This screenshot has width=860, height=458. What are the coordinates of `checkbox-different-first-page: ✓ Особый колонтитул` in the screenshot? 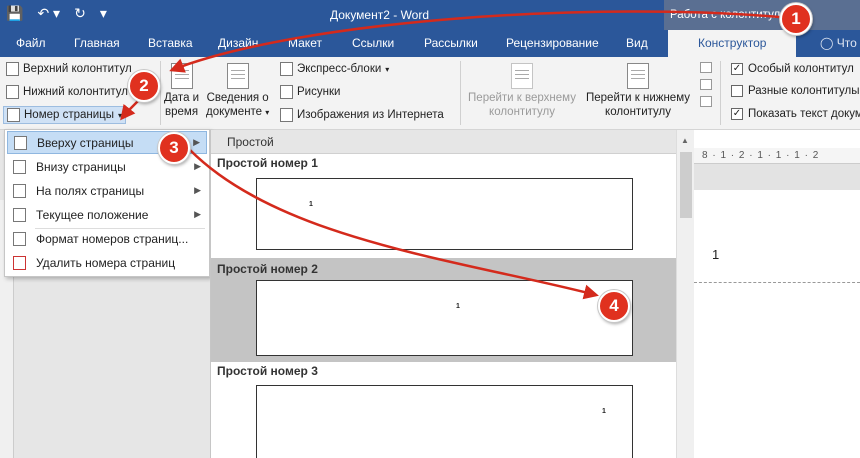 It's located at (792, 69).